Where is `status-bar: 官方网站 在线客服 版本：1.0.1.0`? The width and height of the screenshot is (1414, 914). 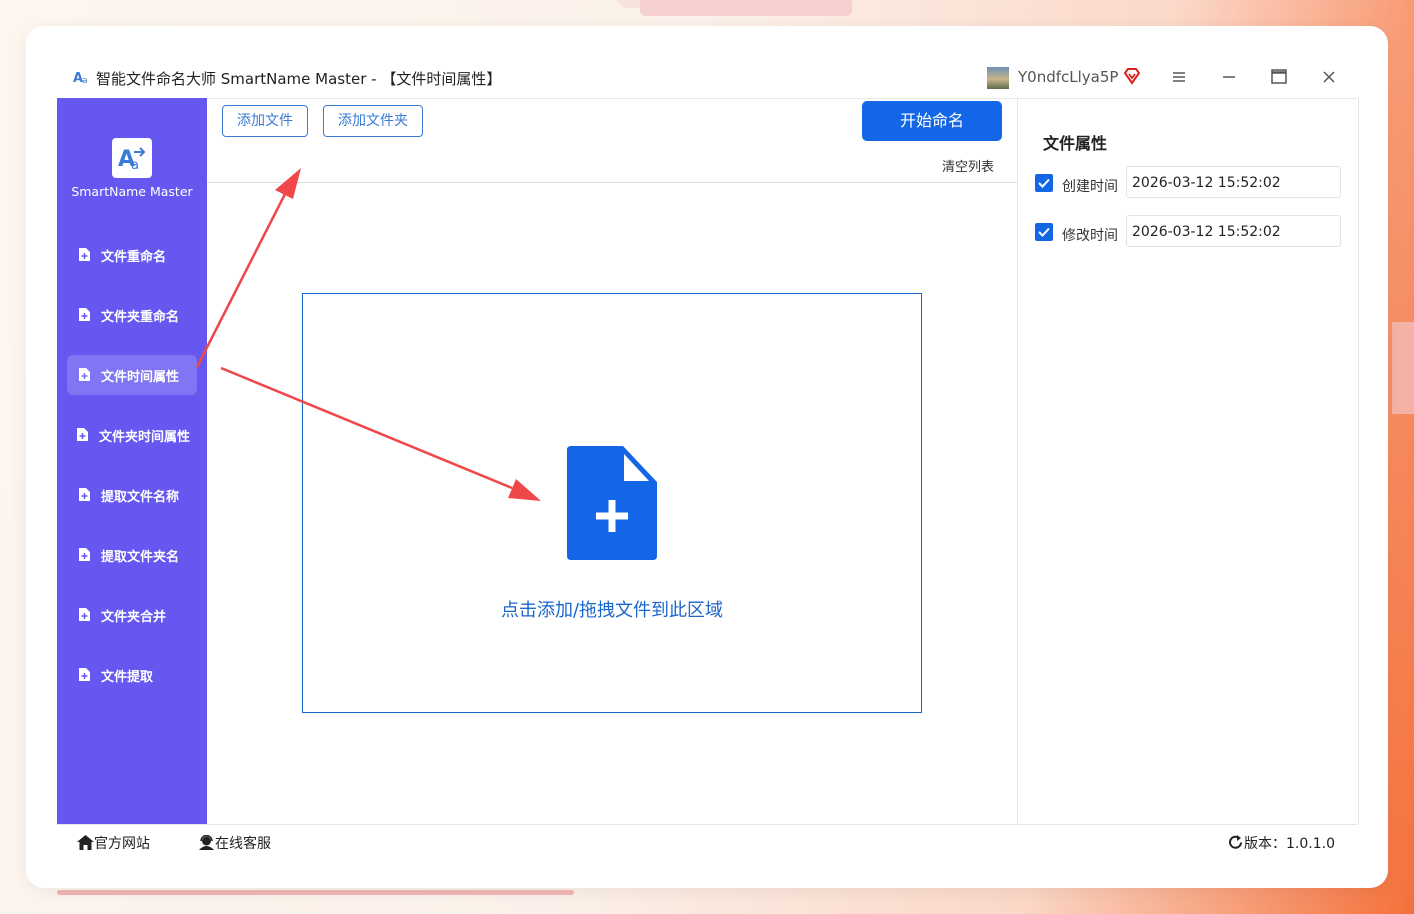 status-bar: 官方网站 在线客服 版本：1.0.1.0 is located at coordinates (707, 842).